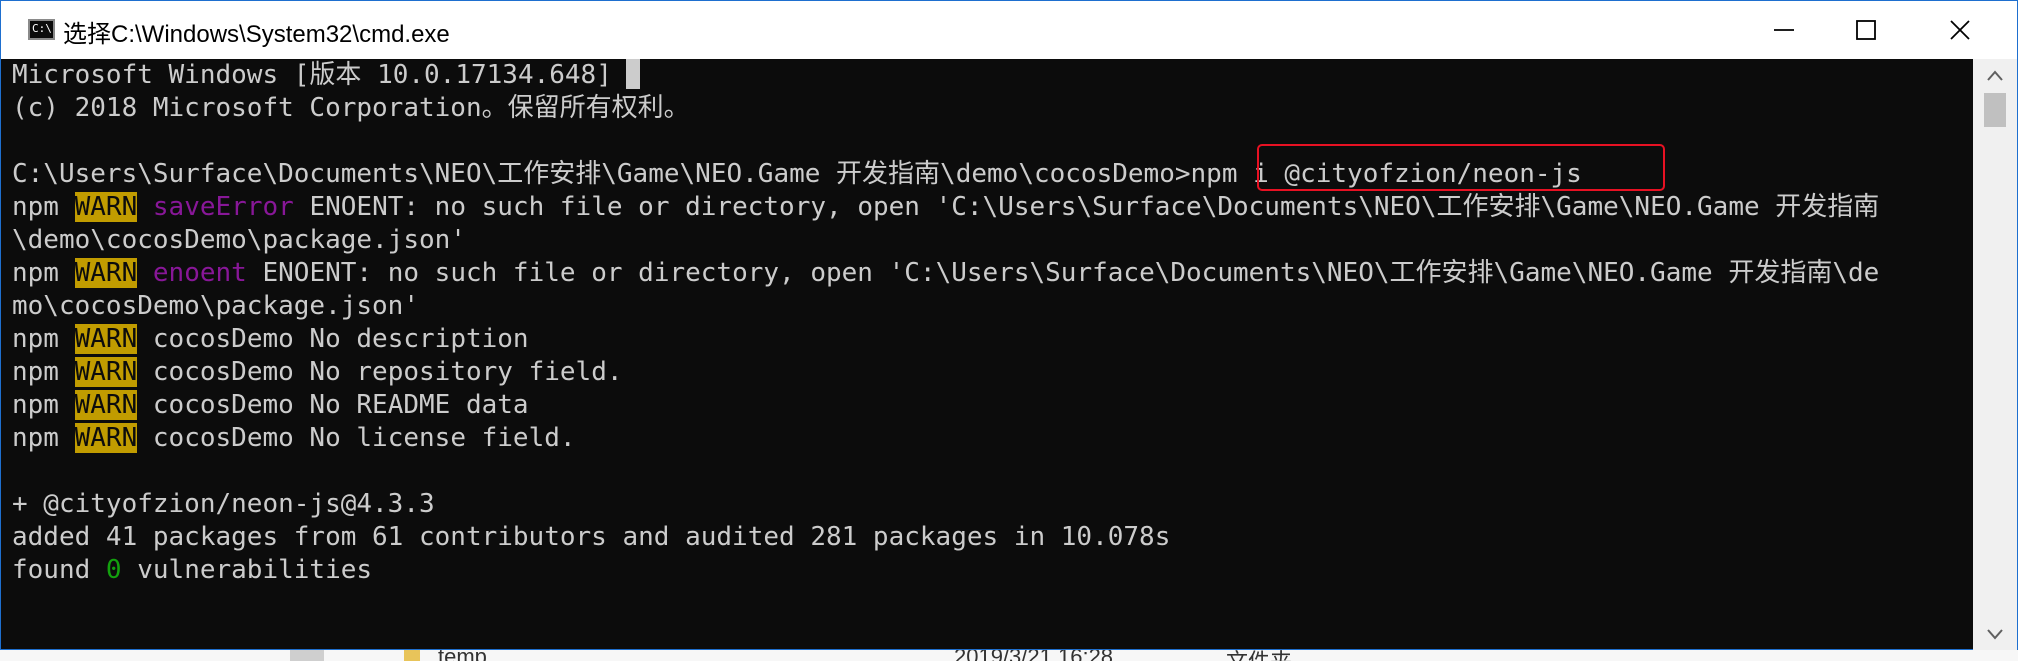 The width and height of the screenshot is (2018, 661). Describe the element at coordinates (992, 108) in the screenshot. I see `console-line: (c) 2018 Microsoft Corporation。保留所有权利。` at that location.